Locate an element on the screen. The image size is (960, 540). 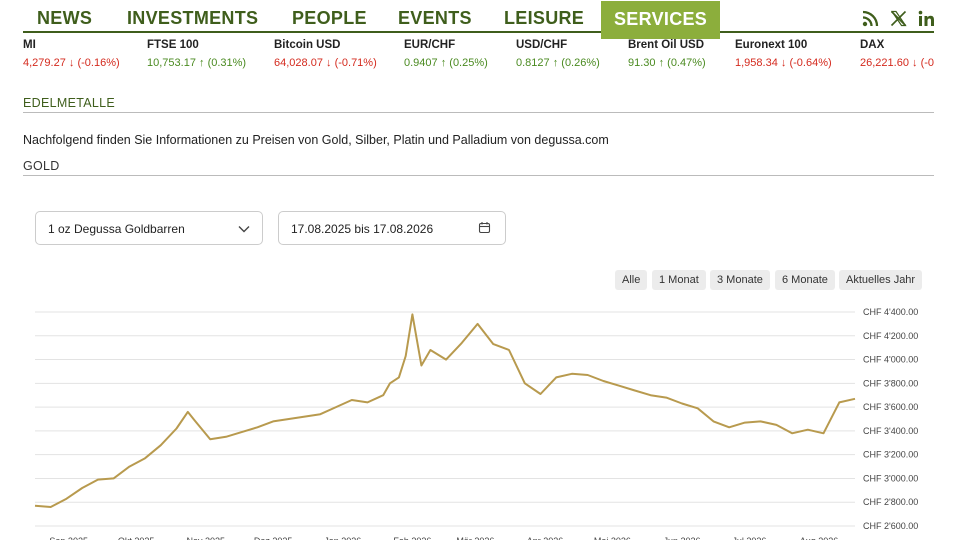
ticker-name: Brent Oil USD is located at coordinates (666, 45).